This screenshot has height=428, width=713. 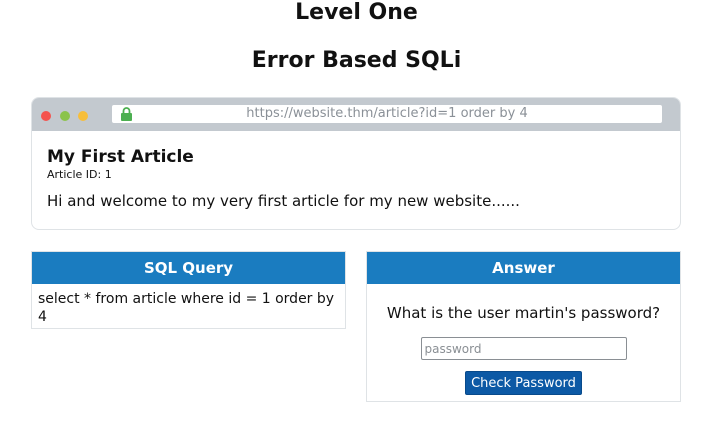 I want to click on page-title: Level One, so click(x=356, y=12).